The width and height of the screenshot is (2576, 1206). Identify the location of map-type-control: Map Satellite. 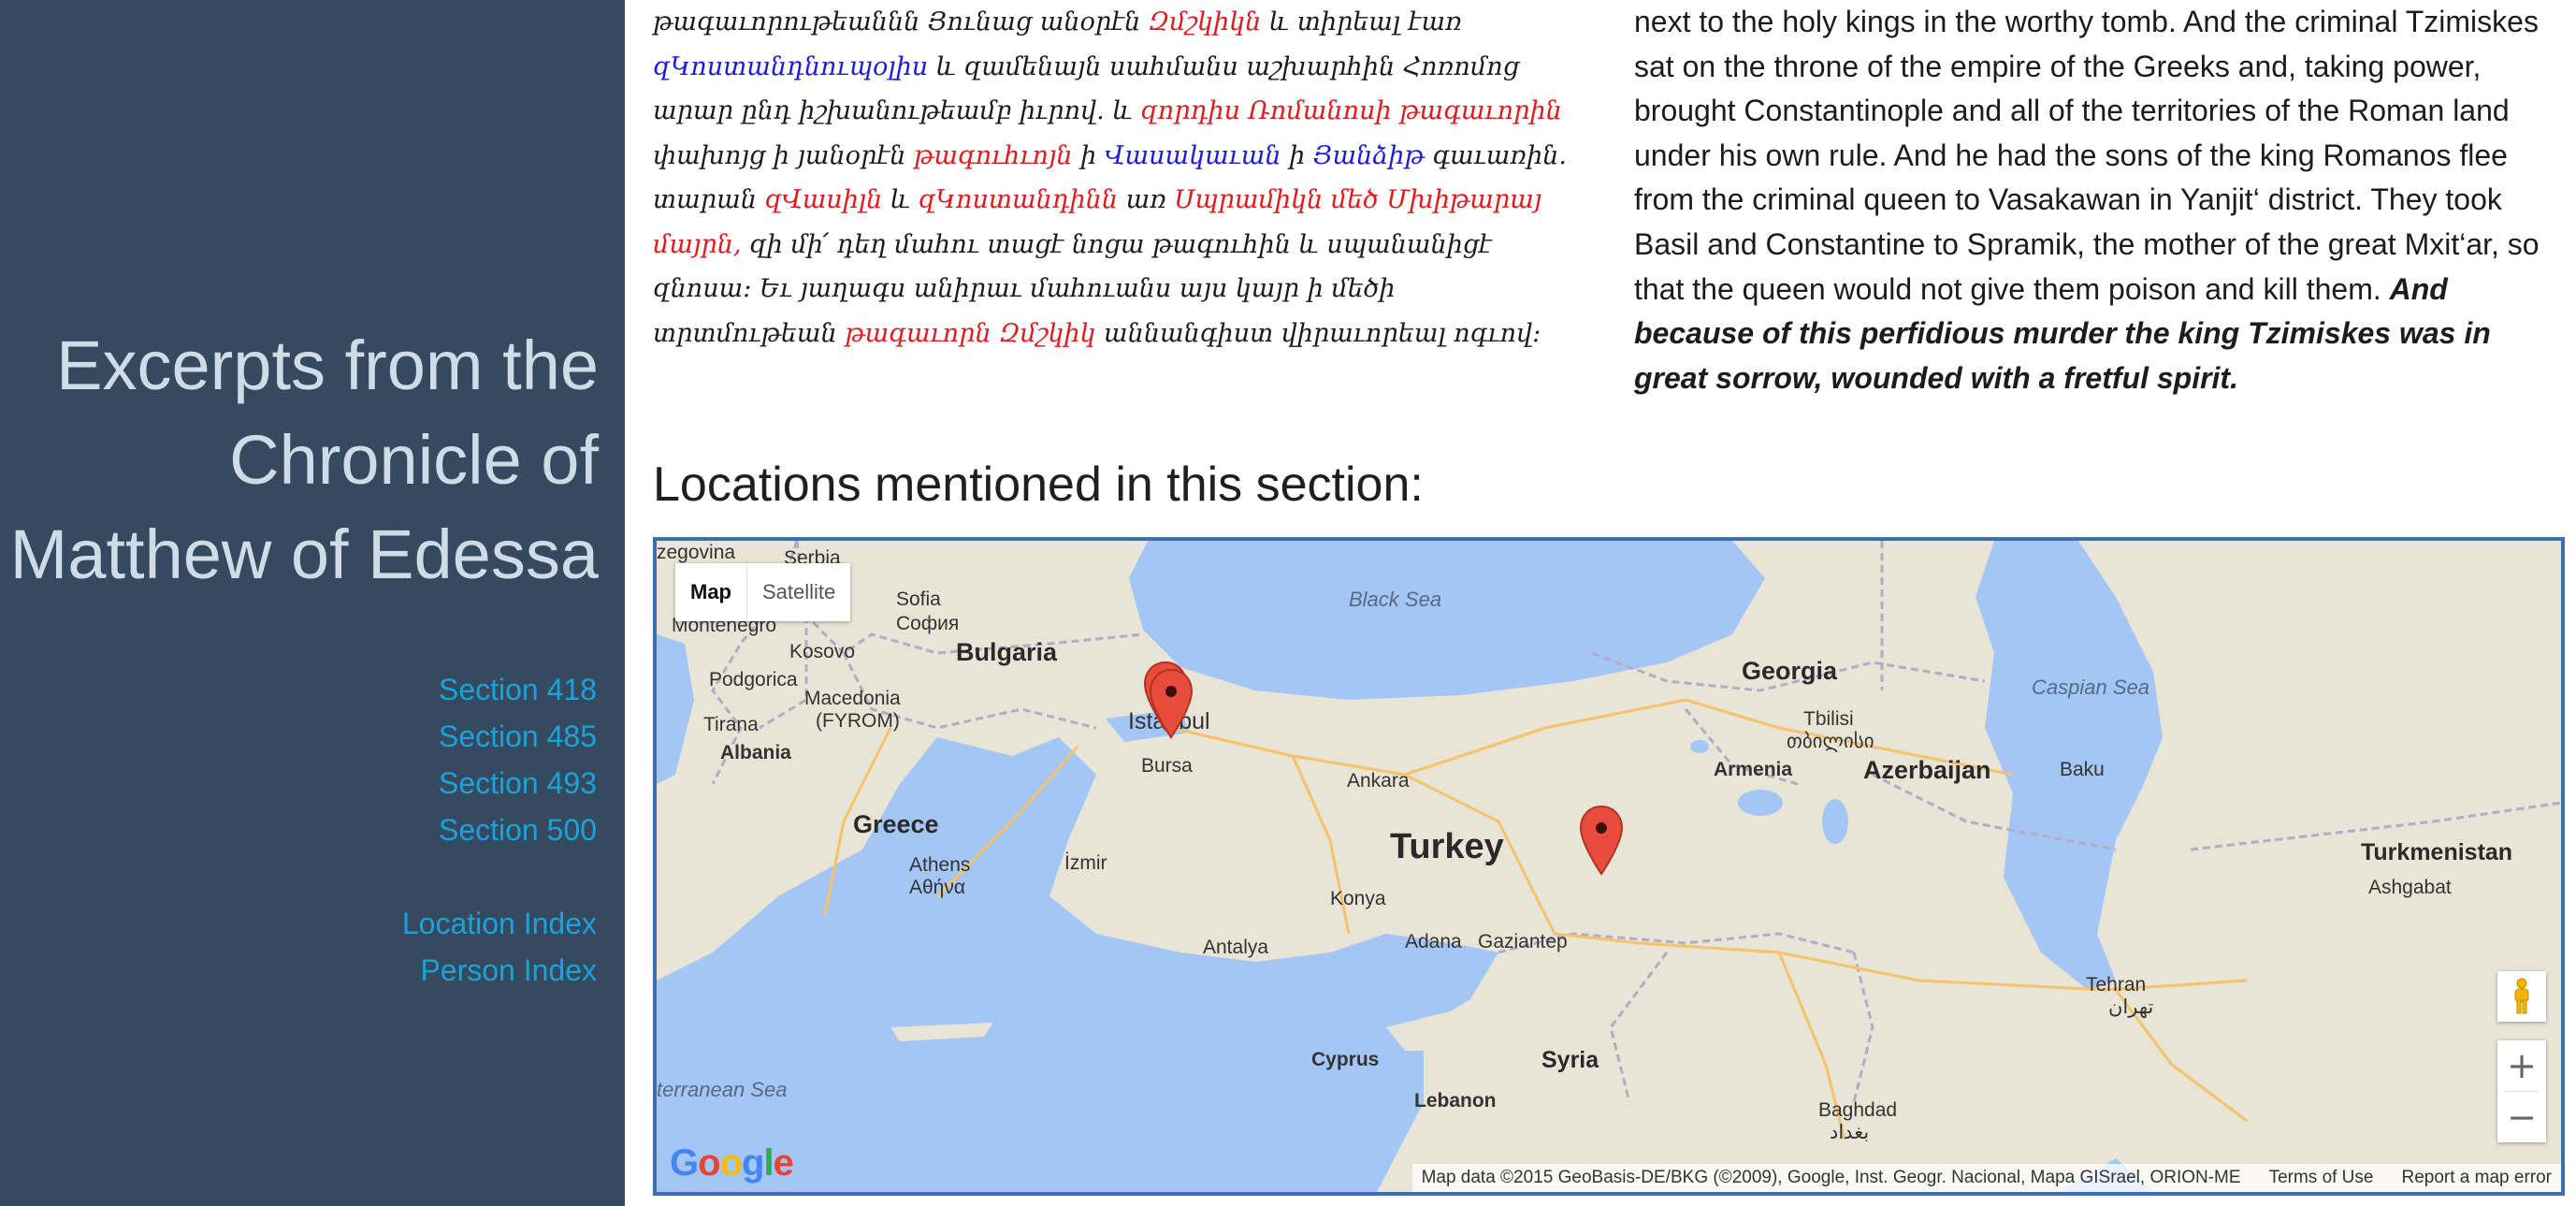
(763, 592).